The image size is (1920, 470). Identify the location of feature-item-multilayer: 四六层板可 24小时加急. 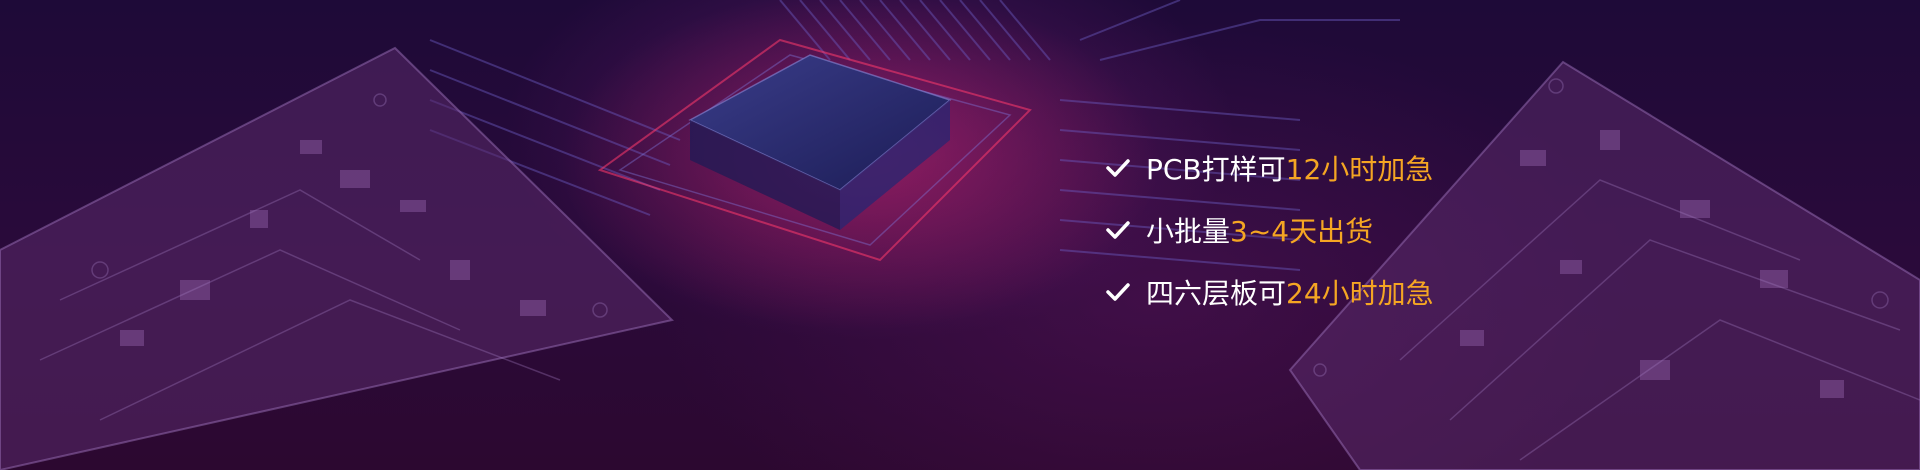
(1269, 292).